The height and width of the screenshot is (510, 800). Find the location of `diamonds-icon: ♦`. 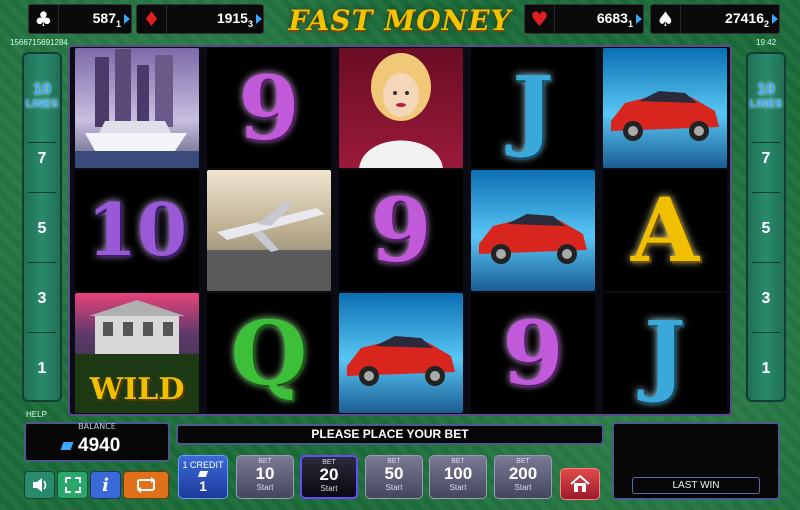

diamonds-icon: ♦ is located at coordinates (152, 19).